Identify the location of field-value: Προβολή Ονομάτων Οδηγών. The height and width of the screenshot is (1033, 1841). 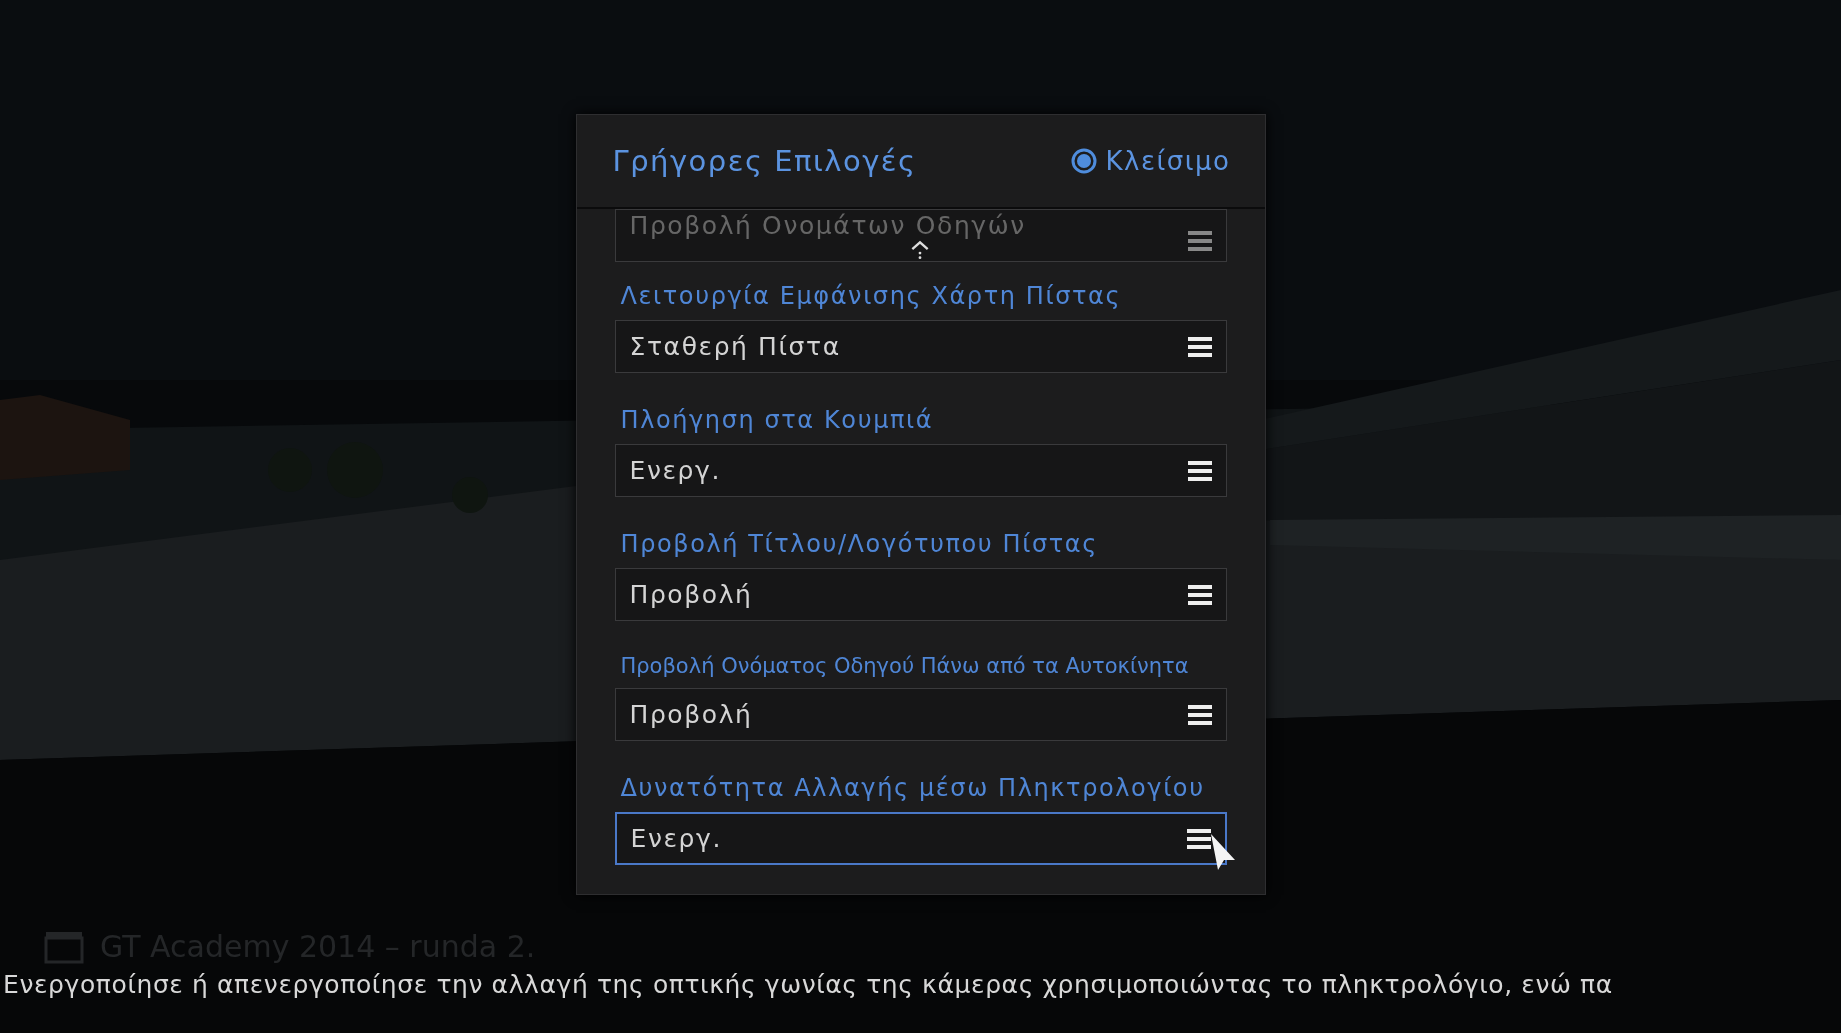
(827, 225).